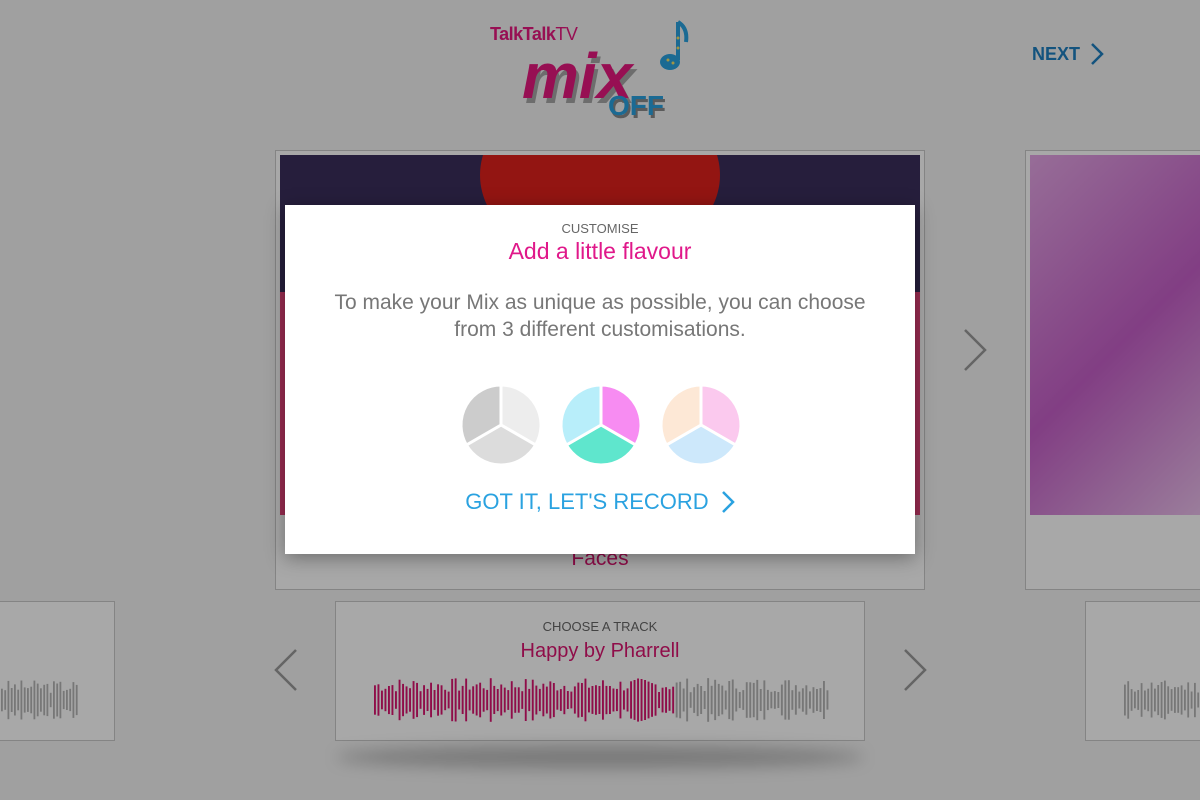  Describe the element at coordinates (501, 425) in the screenshot. I see `swatch-grey` at that location.